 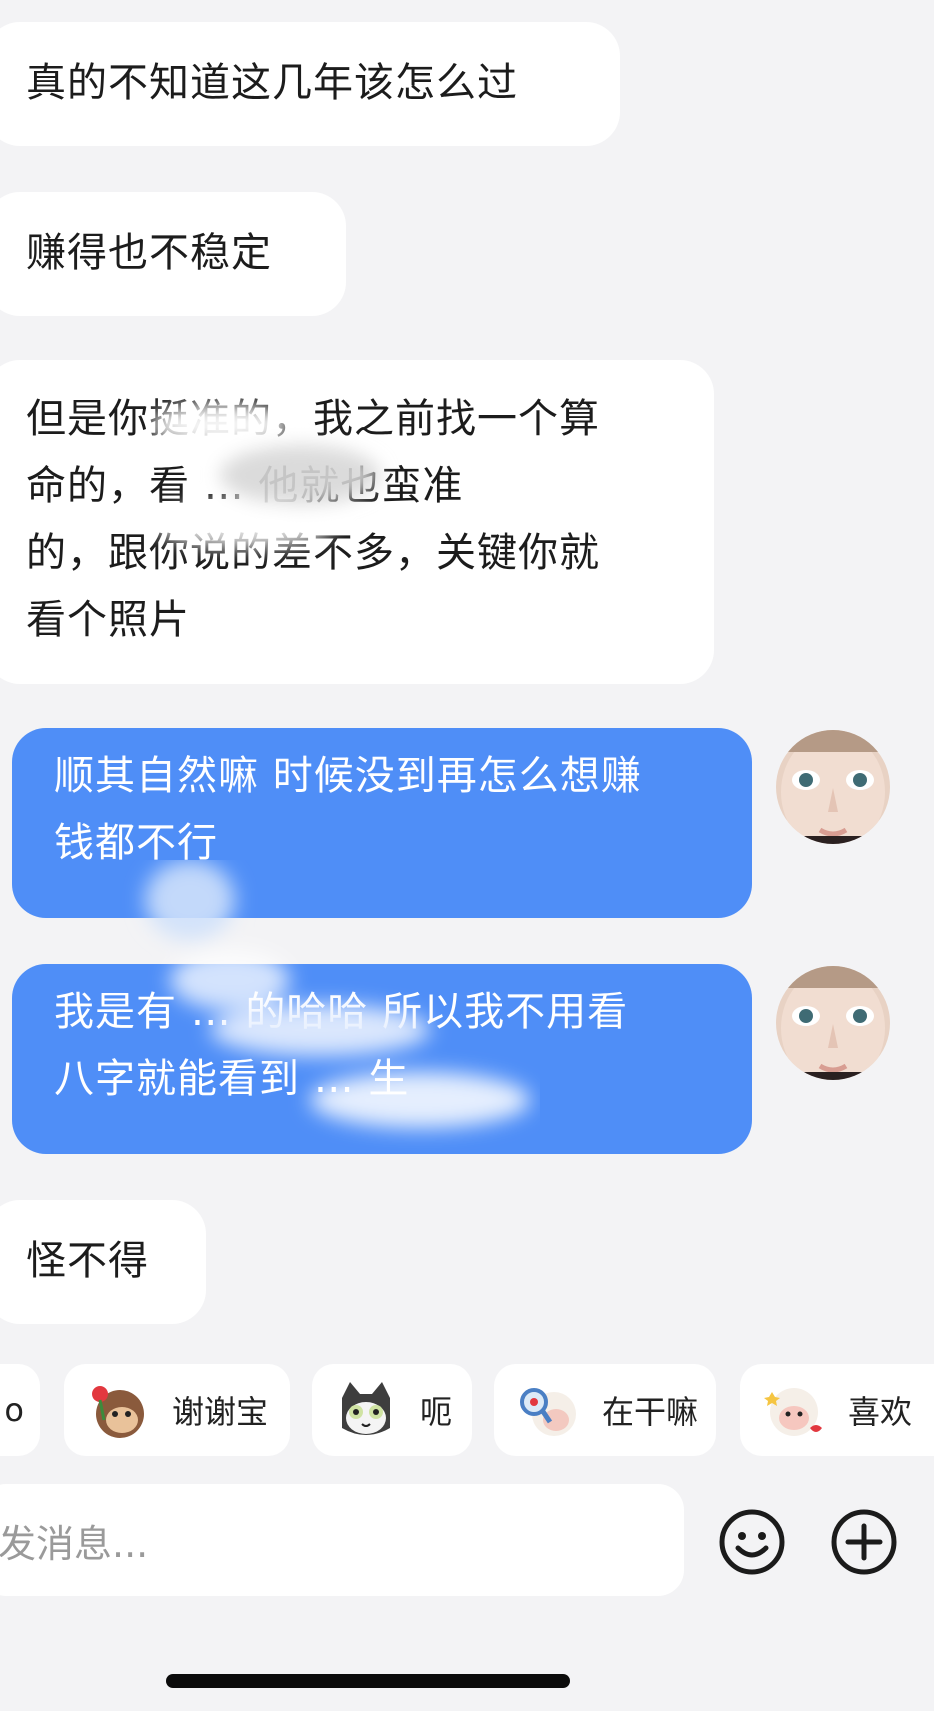 What do you see at coordinates (650, 1412) in the screenshot?
I see `quick-reply-label: 在干嘛` at bounding box center [650, 1412].